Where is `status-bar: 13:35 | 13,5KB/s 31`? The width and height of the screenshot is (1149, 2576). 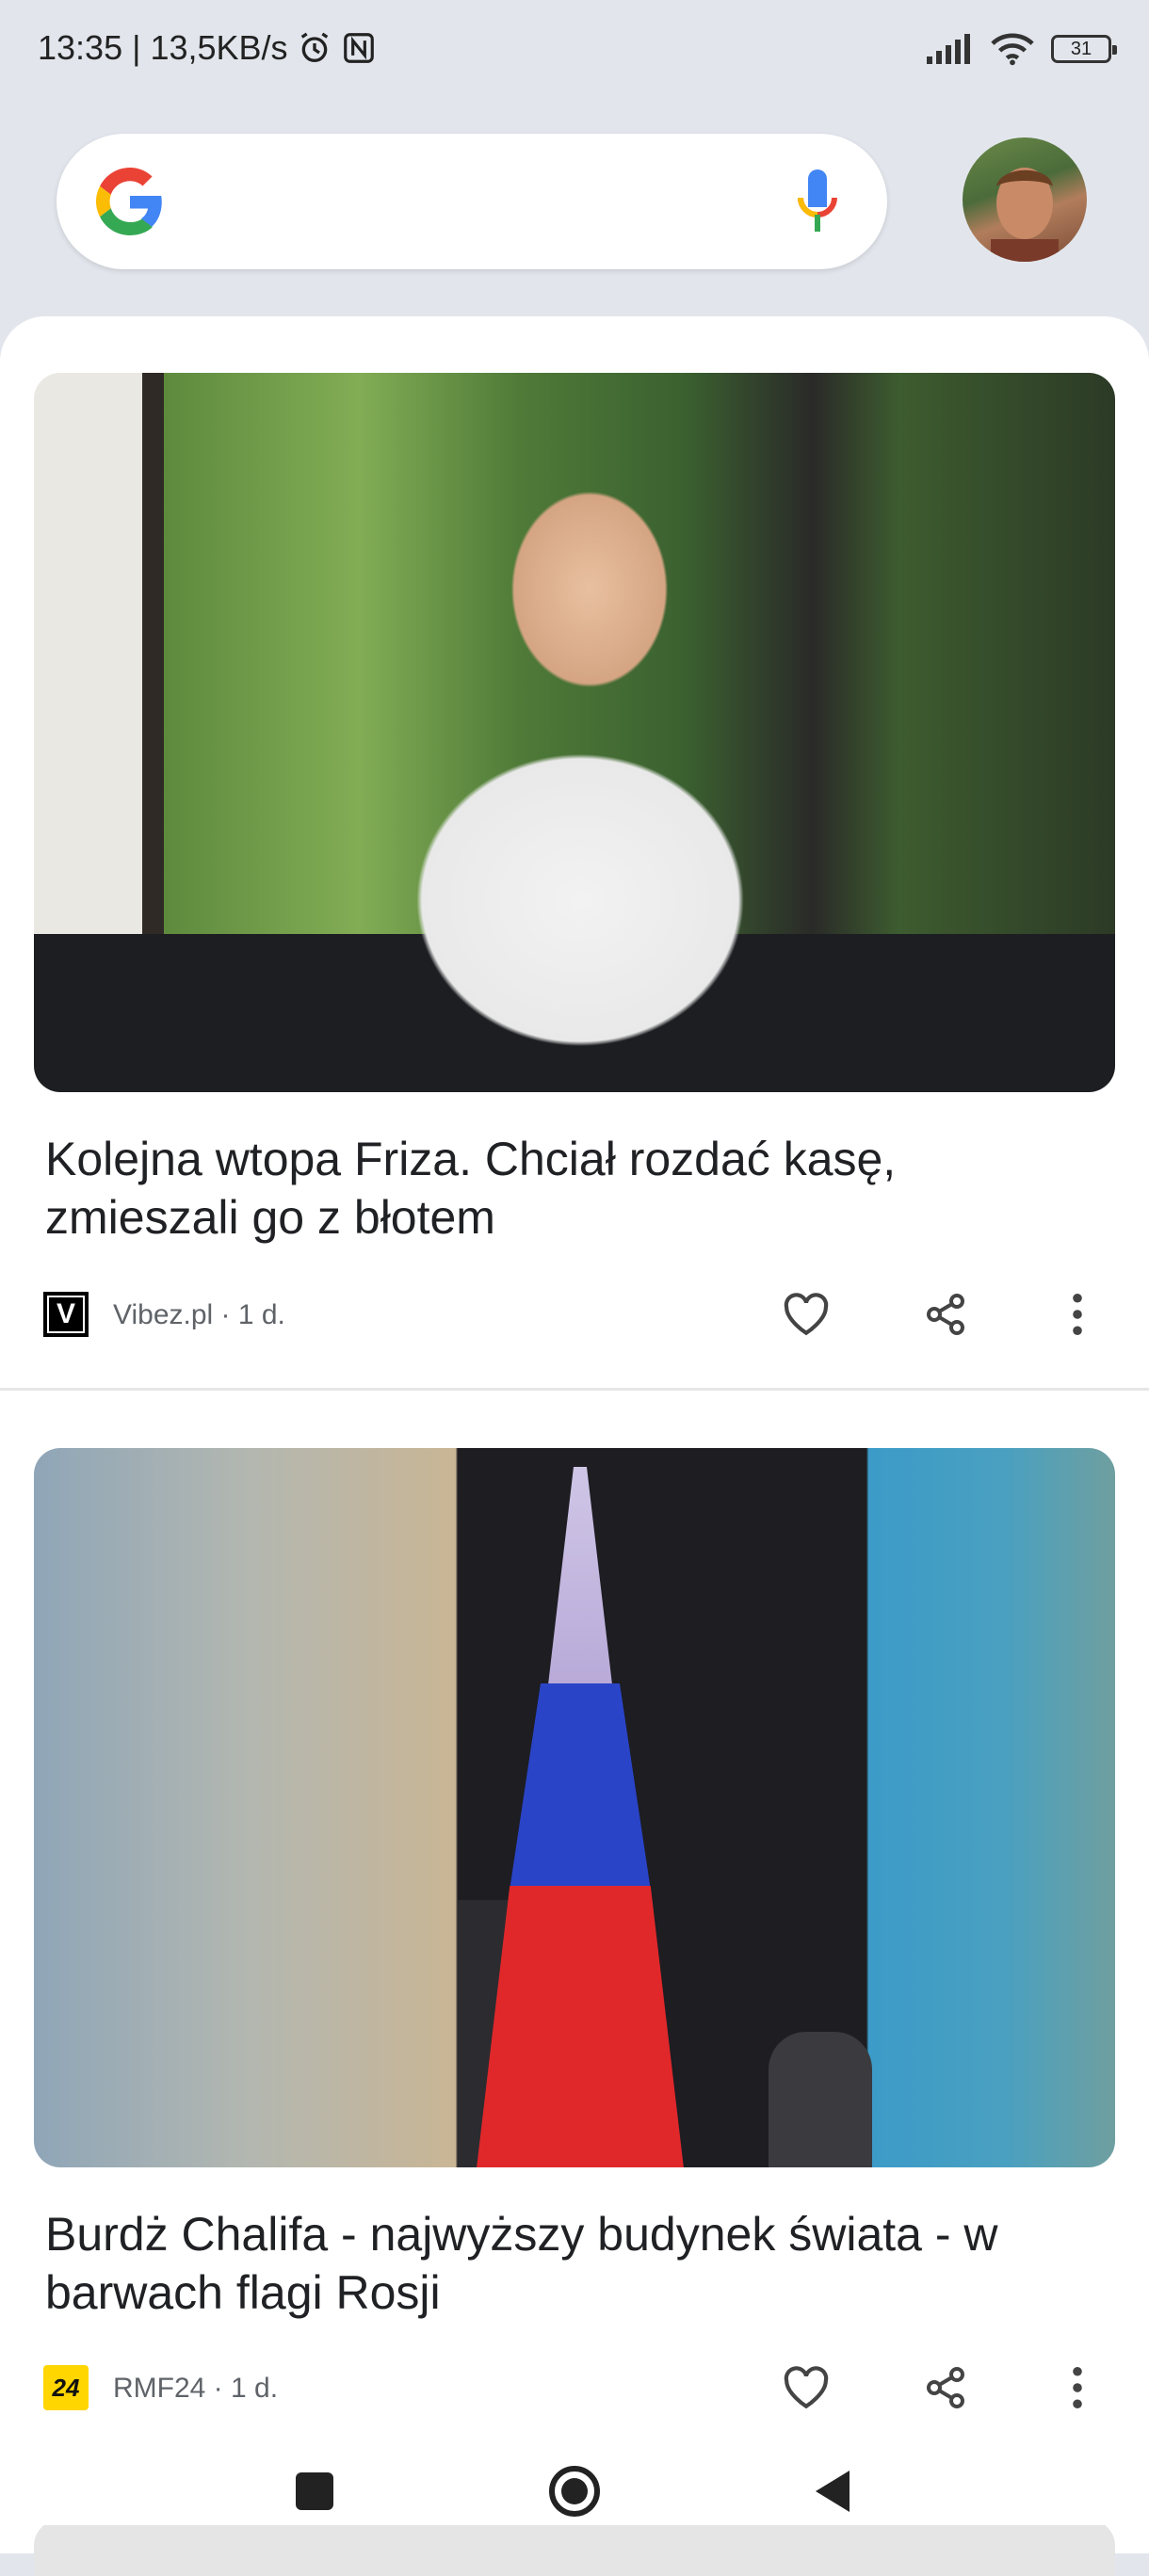 status-bar: 13:35 | 13,5KB/s 31 is located at coordinates (574, 52).